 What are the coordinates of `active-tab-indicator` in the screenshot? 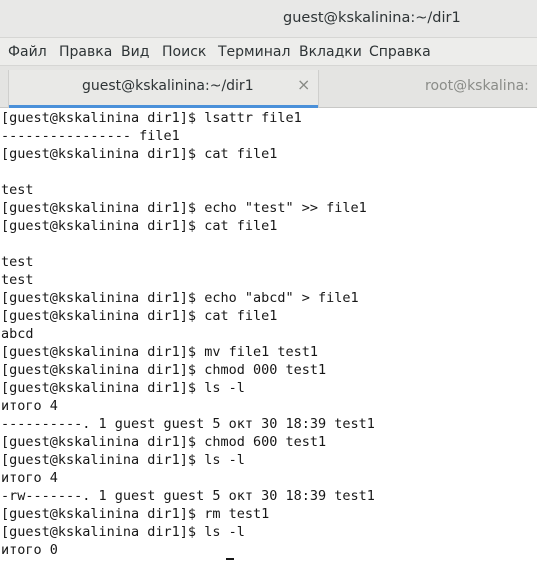 It's located at (163, 106).